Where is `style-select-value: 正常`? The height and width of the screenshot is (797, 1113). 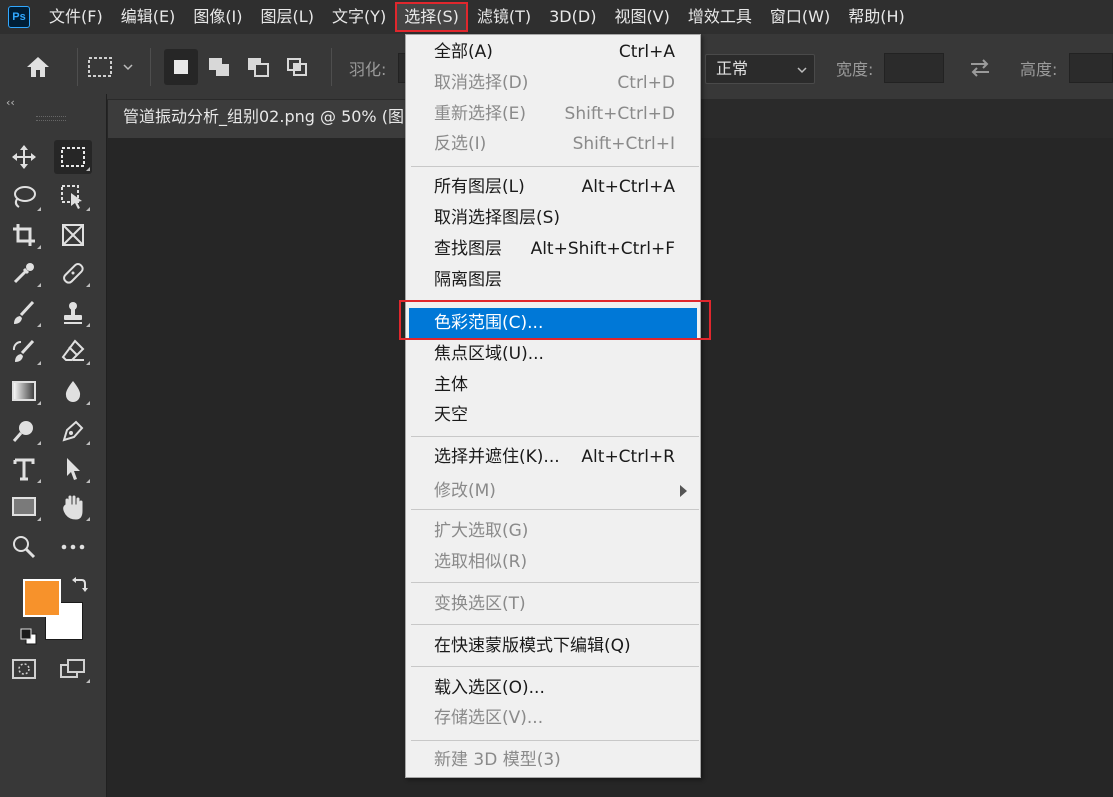 style-select-value: 正常 is located at coordinates (732, 68).